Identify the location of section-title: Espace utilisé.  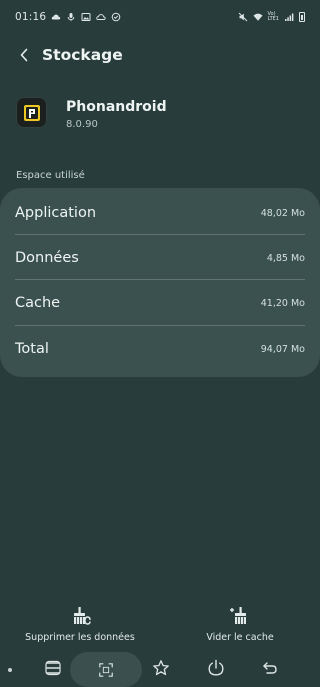
(50, 175).